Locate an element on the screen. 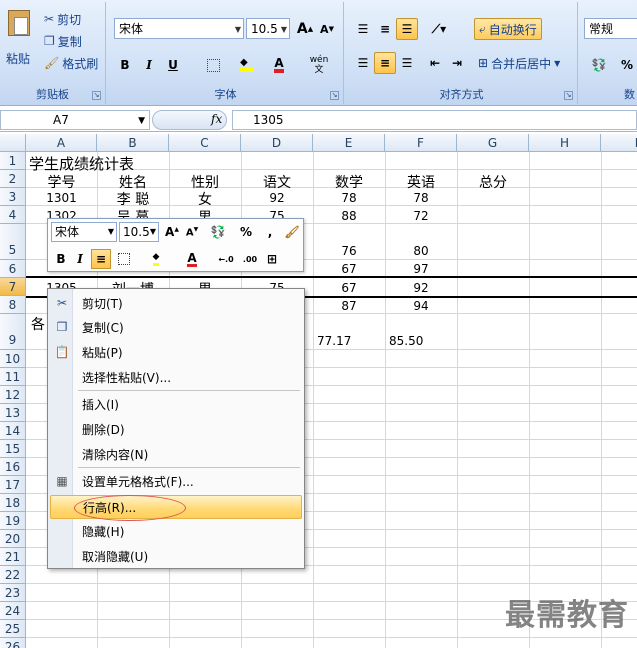 The width and height of the screenshot is (637, 648). alignment-launcher-icon: ↘ is located at coordinates (568, 95).